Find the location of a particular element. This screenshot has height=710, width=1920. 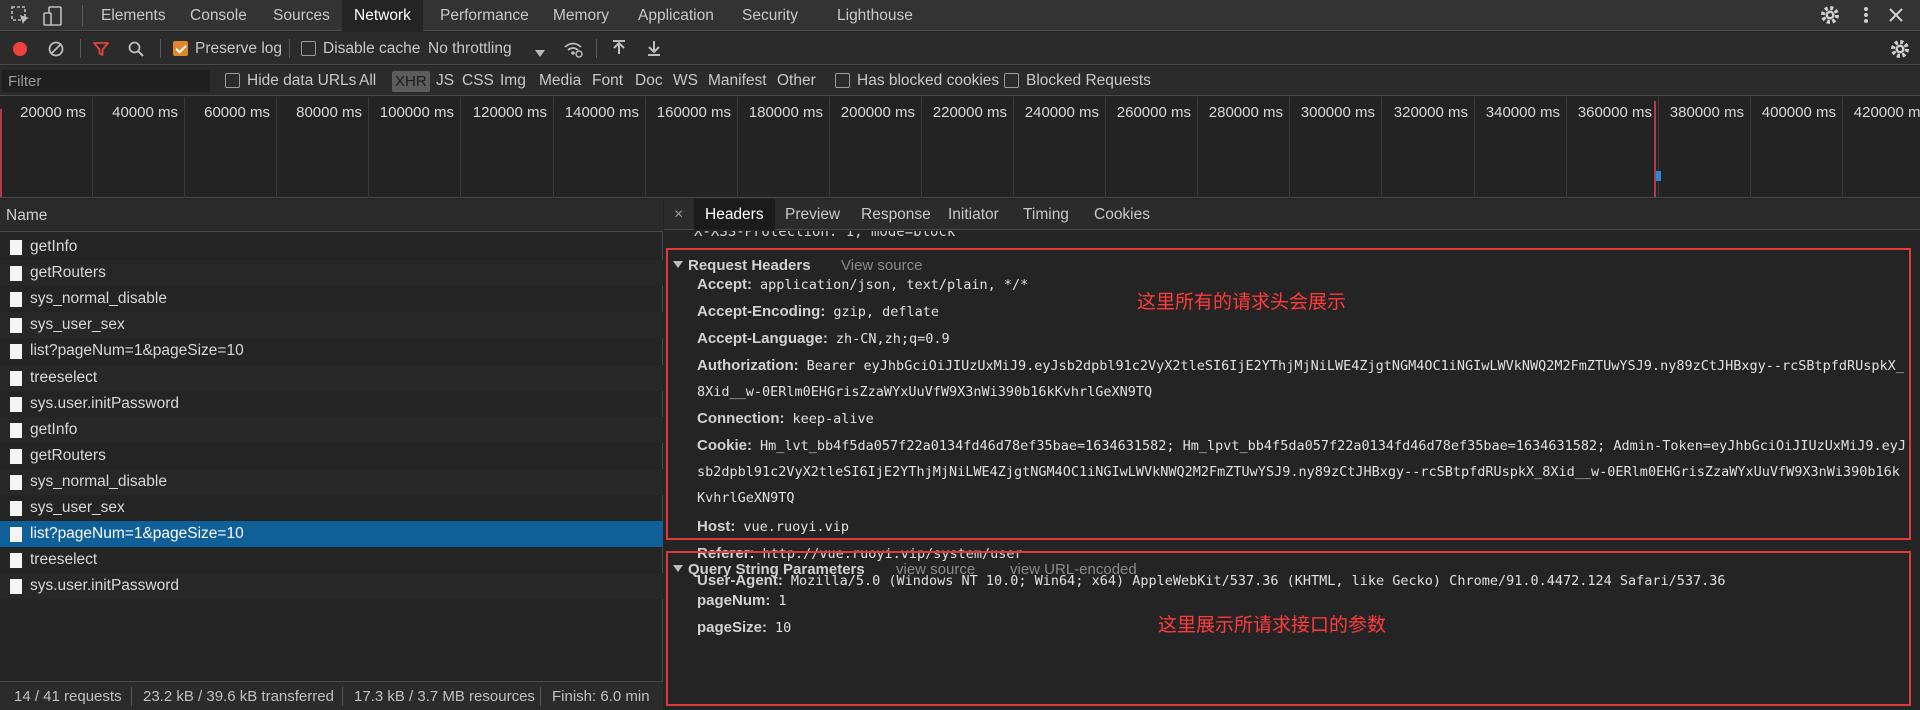

tab-network: Network is located at coordinates (382, 15).